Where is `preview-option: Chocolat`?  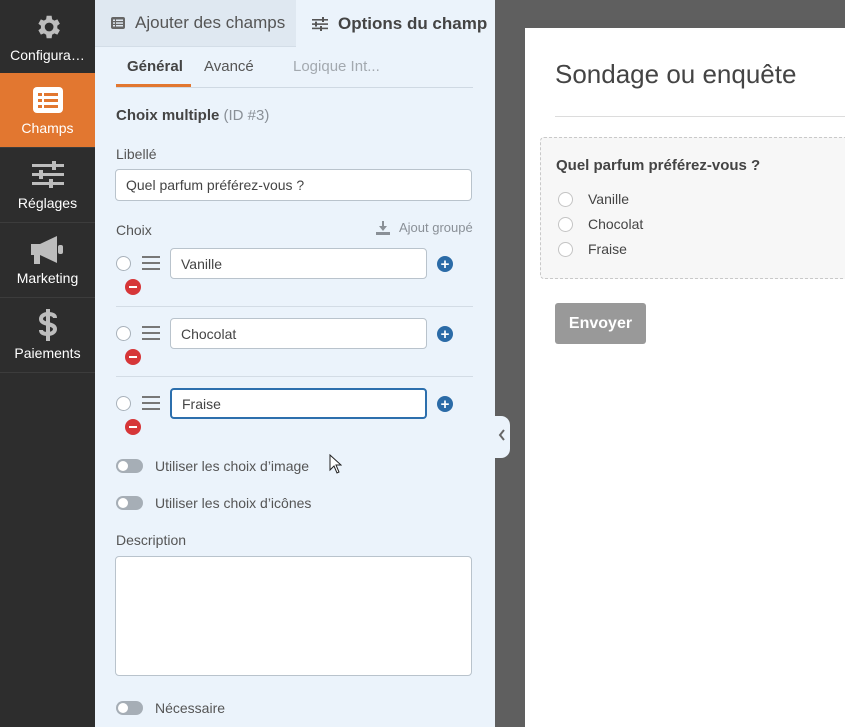
preview-option: Chocolat is located at coordinates (600, 224).